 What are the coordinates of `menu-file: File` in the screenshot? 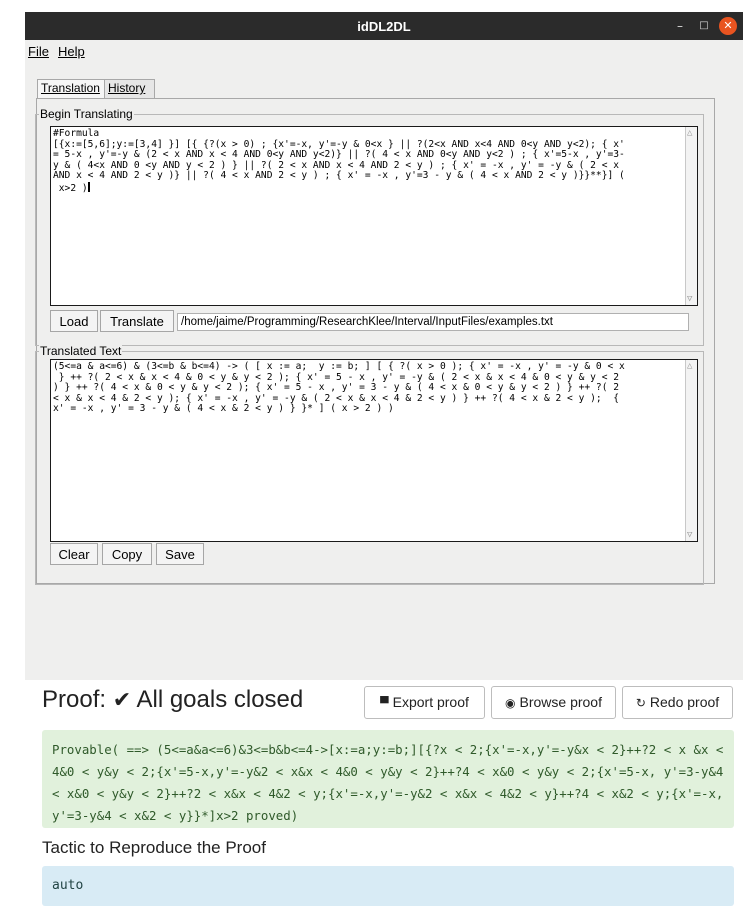 It's located at (38, 51).